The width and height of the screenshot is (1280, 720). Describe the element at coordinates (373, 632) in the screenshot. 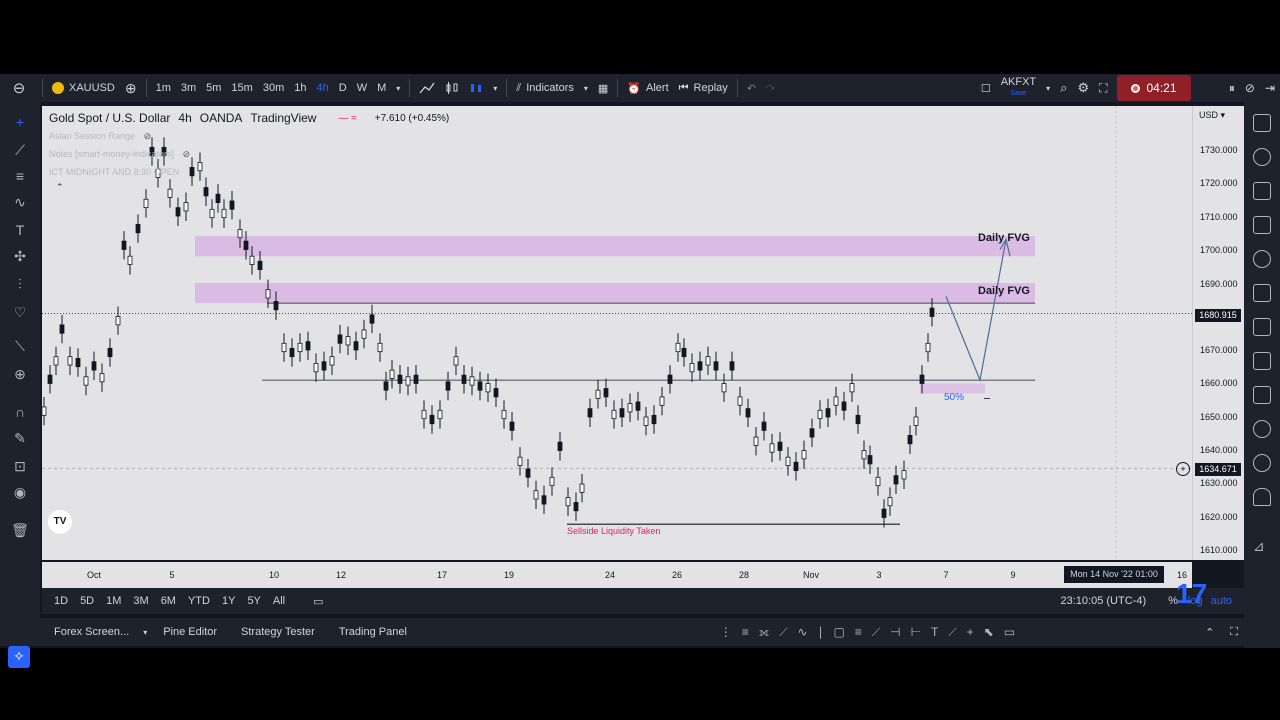

I see `tab-trading-panel: Trading Panel` at that location.